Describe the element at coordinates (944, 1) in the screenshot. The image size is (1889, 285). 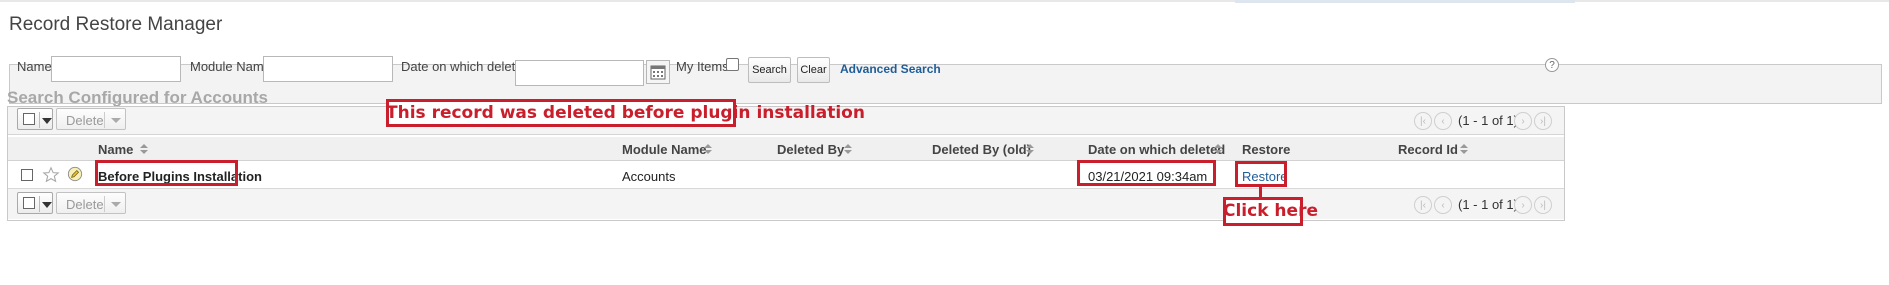
I see `top-border-line` at that location.